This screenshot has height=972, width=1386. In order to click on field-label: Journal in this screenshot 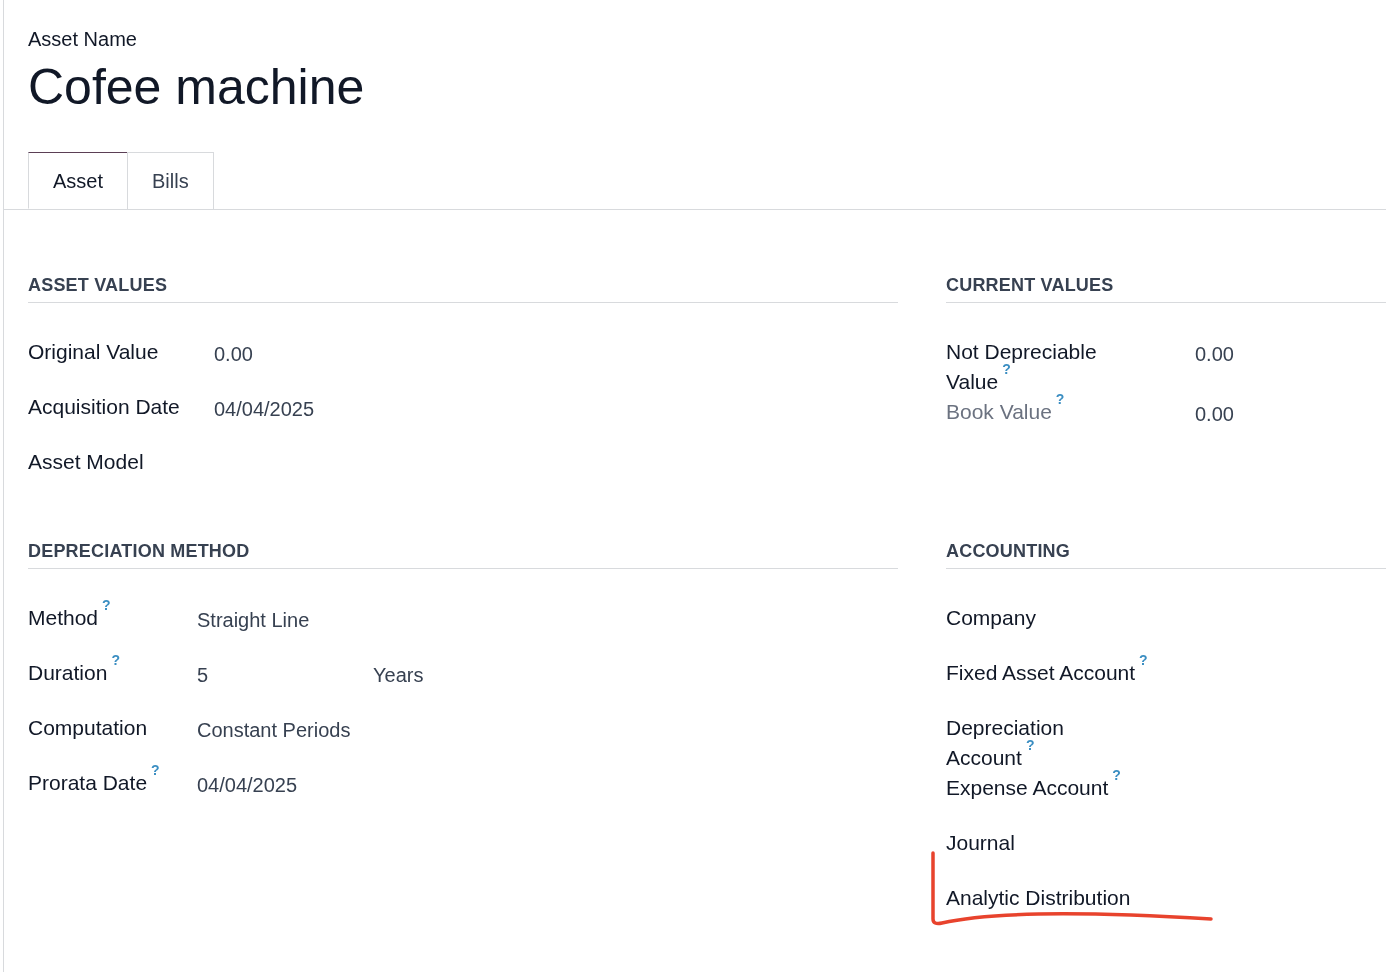, I will do `click(980, 843)`.